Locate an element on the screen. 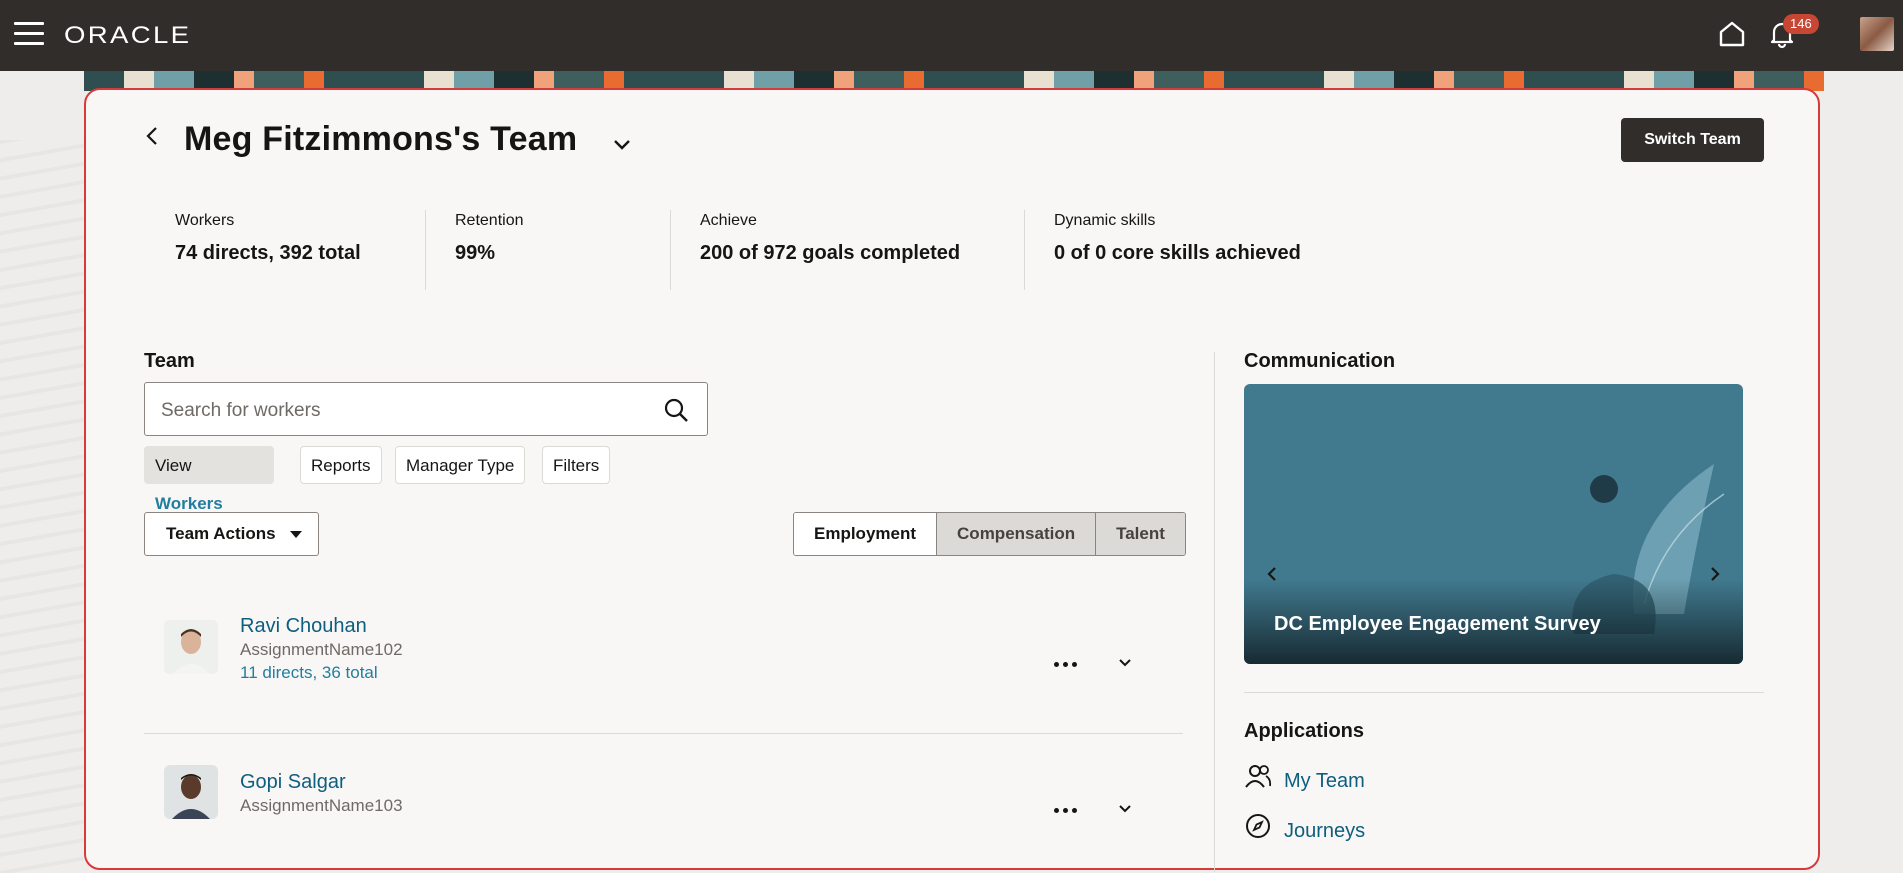 The width and height of the screenshot is (1903, 873). carousel-slide-title: DC Employee Engagement Survey is located at coordinates (1437, 624).